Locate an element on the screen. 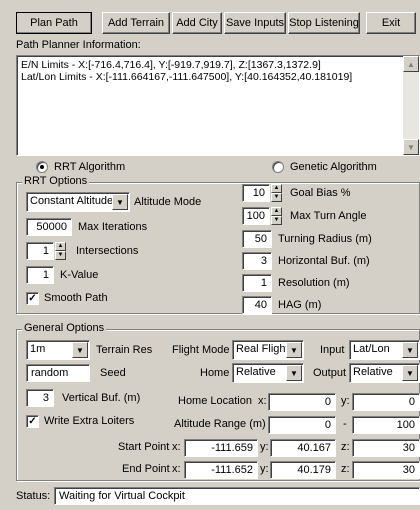 Image resolution: width=420 pixels, height=510 pixels. output-value: Relative is located at coordinates (373, 372).